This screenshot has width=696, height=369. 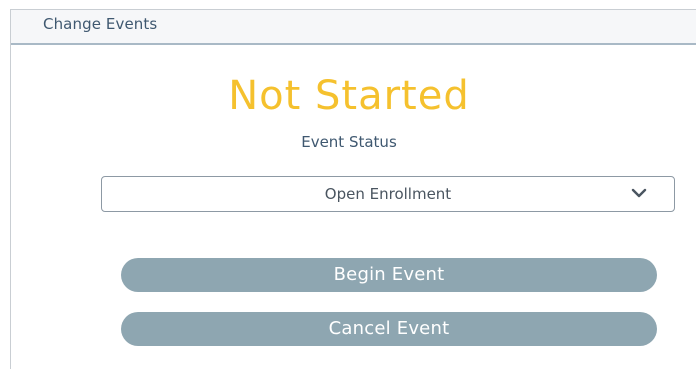 What do you see at coordinates (389, 329) in the screenshot?
I see `cancel-event-button: Cancel Event` at bounding box center [389, 329].